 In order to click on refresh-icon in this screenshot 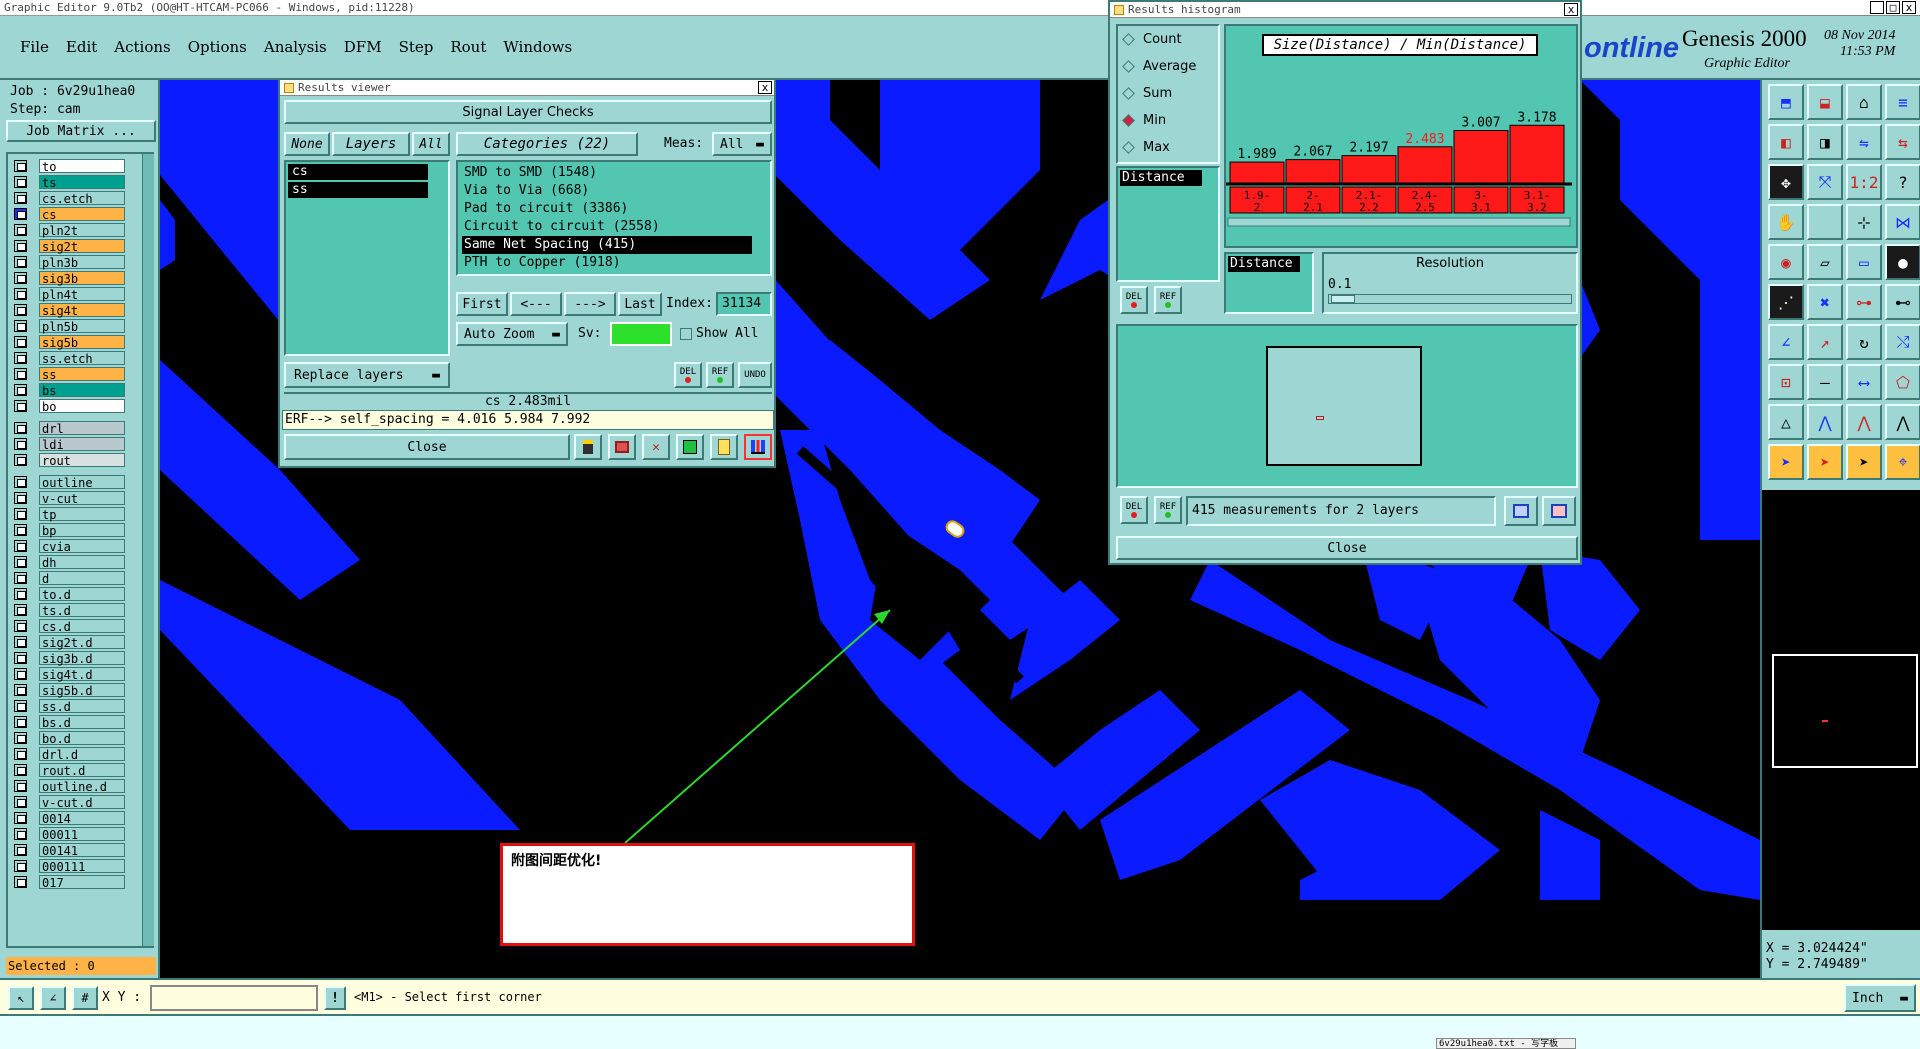, I will do `click(690, 447)`.